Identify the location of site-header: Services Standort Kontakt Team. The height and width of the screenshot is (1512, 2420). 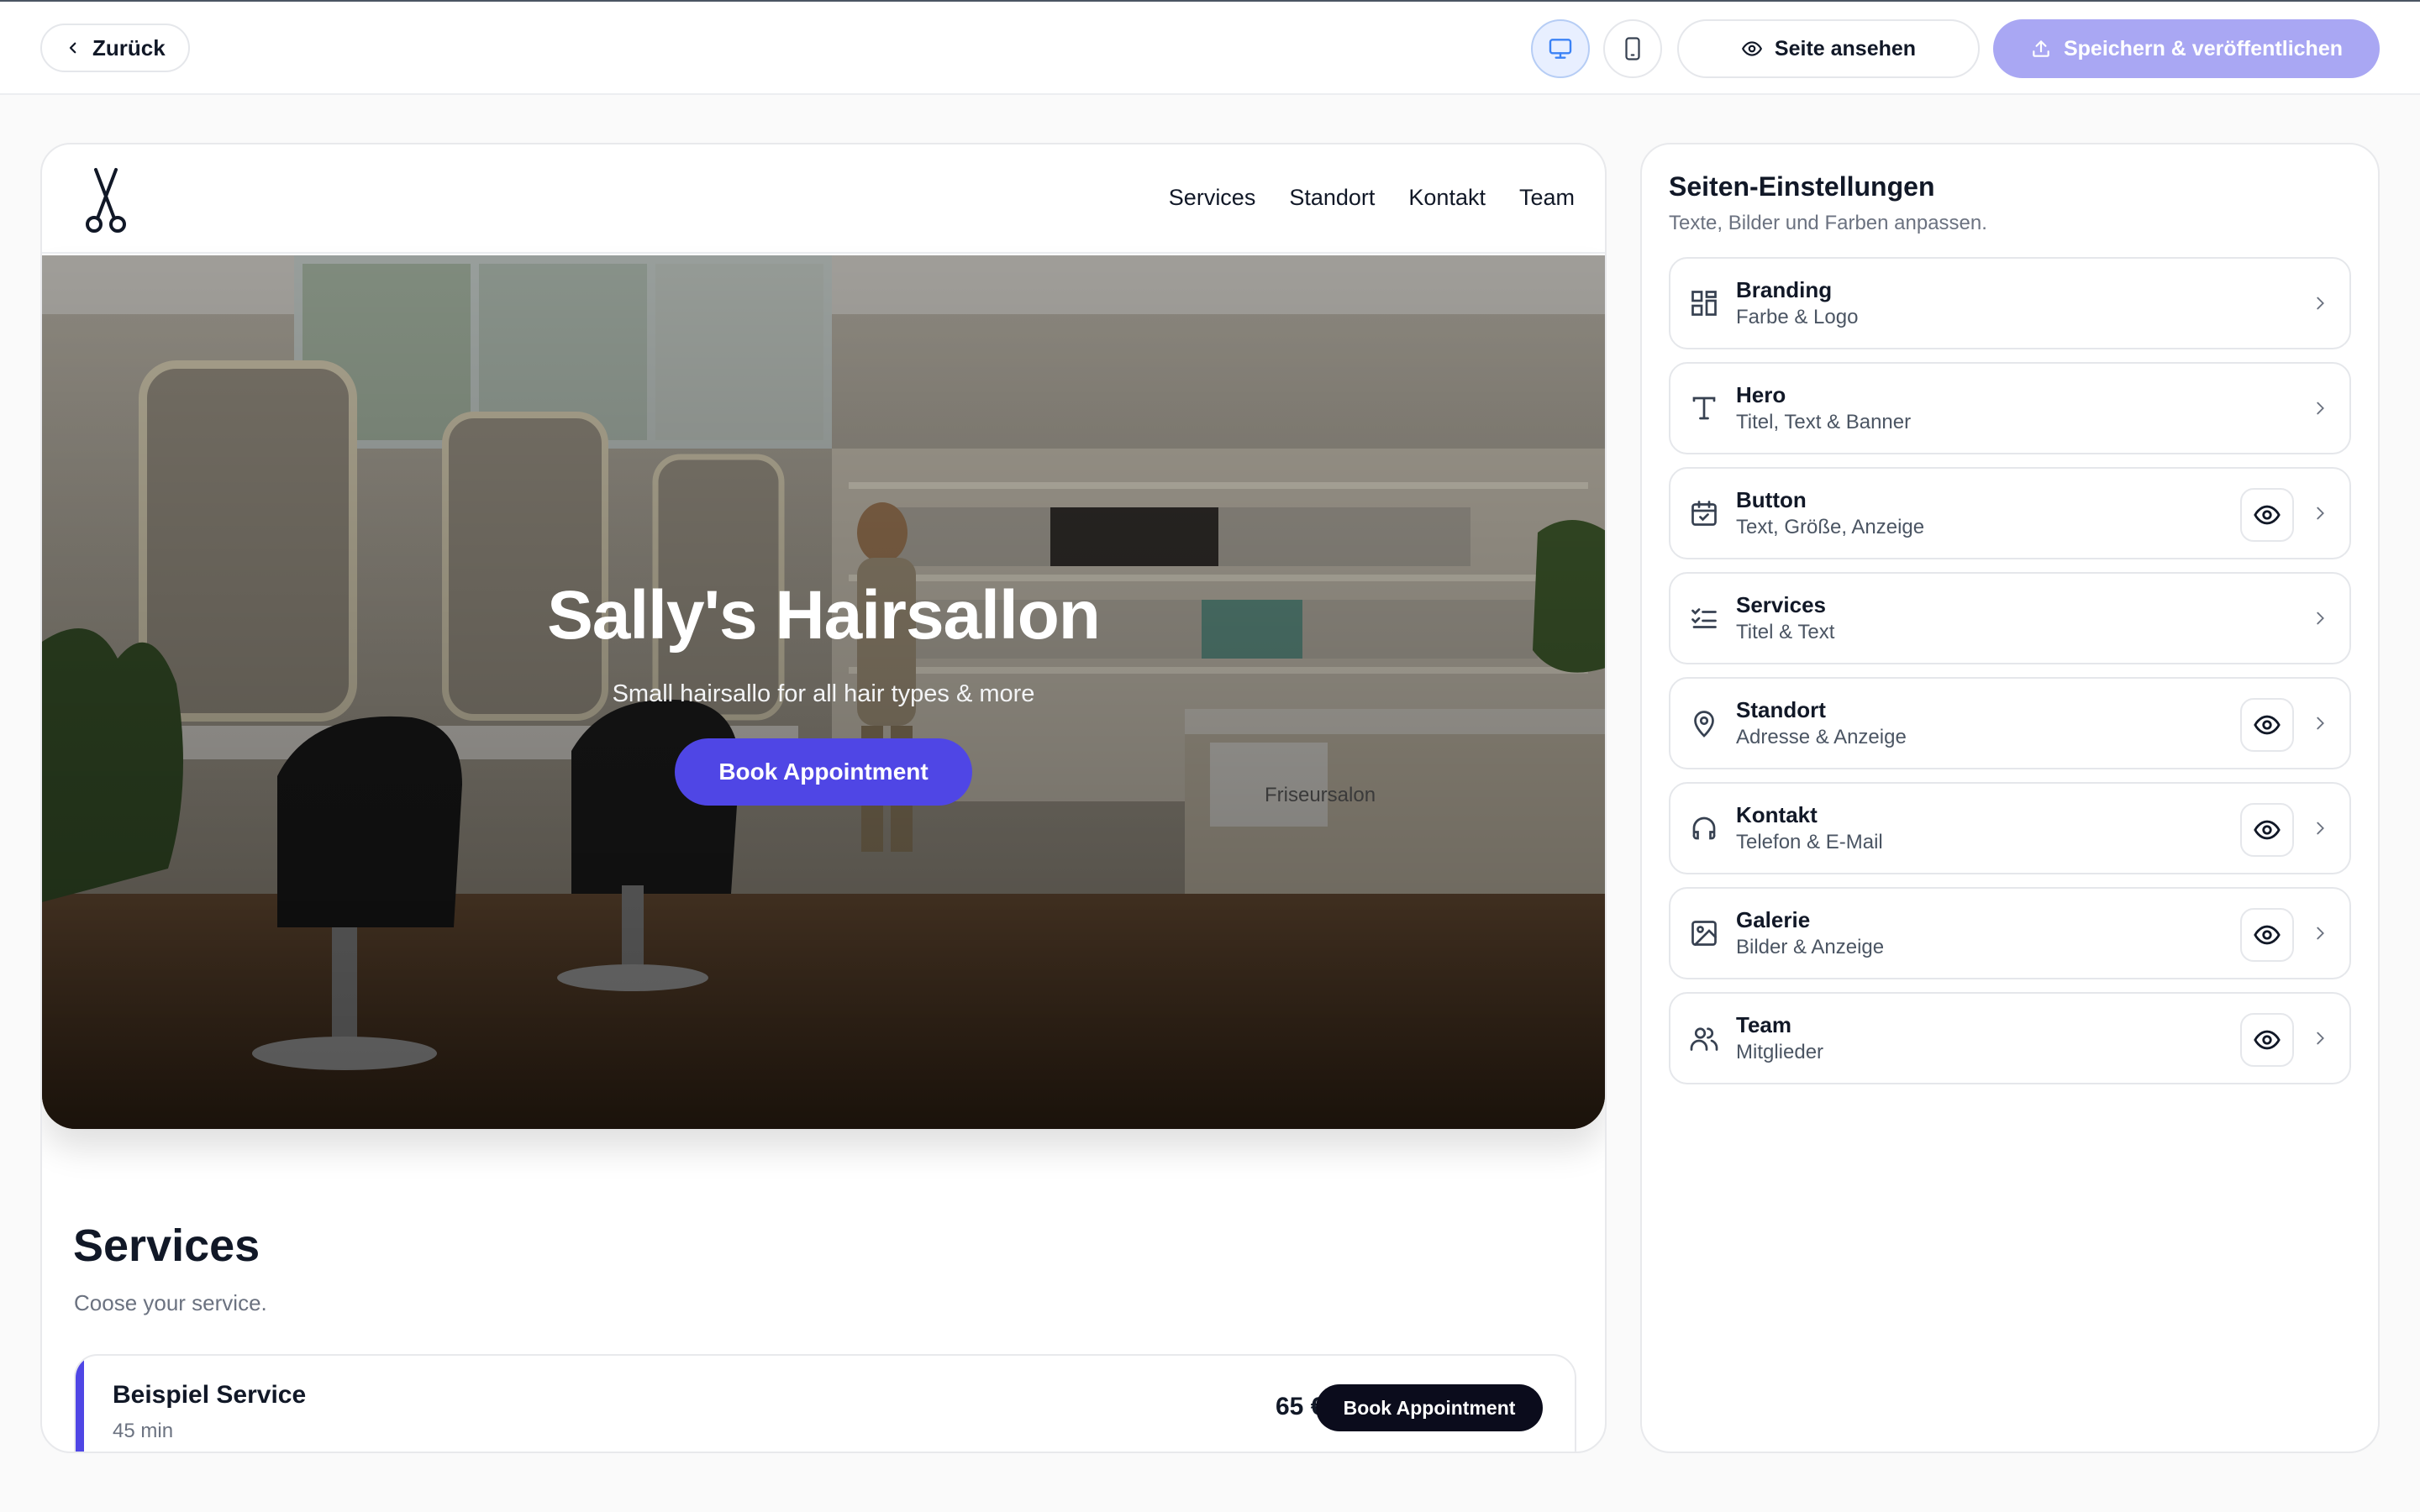
(824, 199).